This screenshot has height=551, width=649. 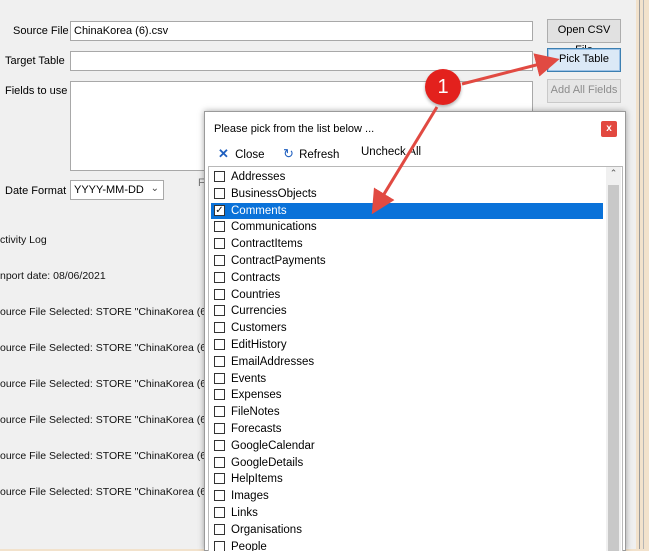 I want to click on arrow-to-comments, so click(x=405, y=160).